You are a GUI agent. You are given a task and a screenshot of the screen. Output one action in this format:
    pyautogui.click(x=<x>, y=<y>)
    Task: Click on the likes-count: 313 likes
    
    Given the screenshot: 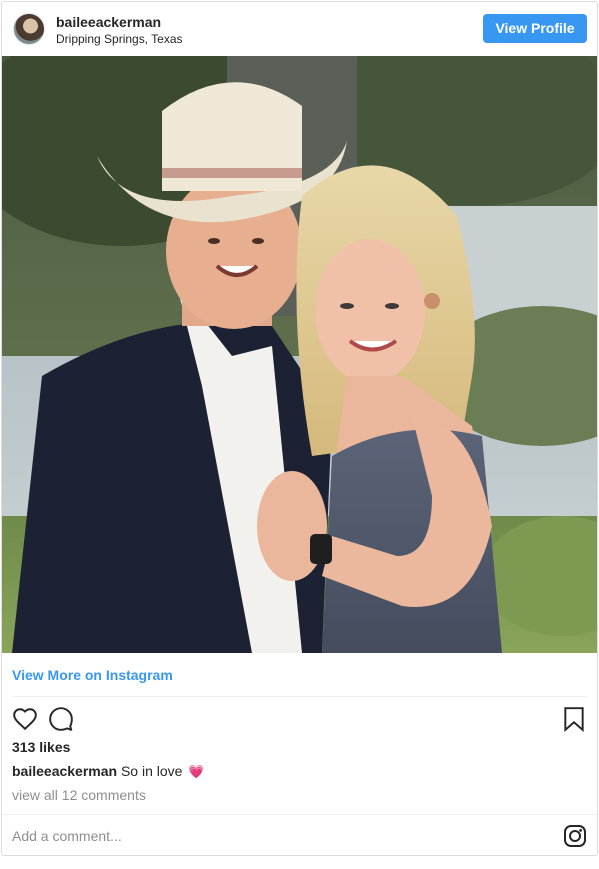 What is the action you would take?
    pyautogui.click(x=41, y=747)
    